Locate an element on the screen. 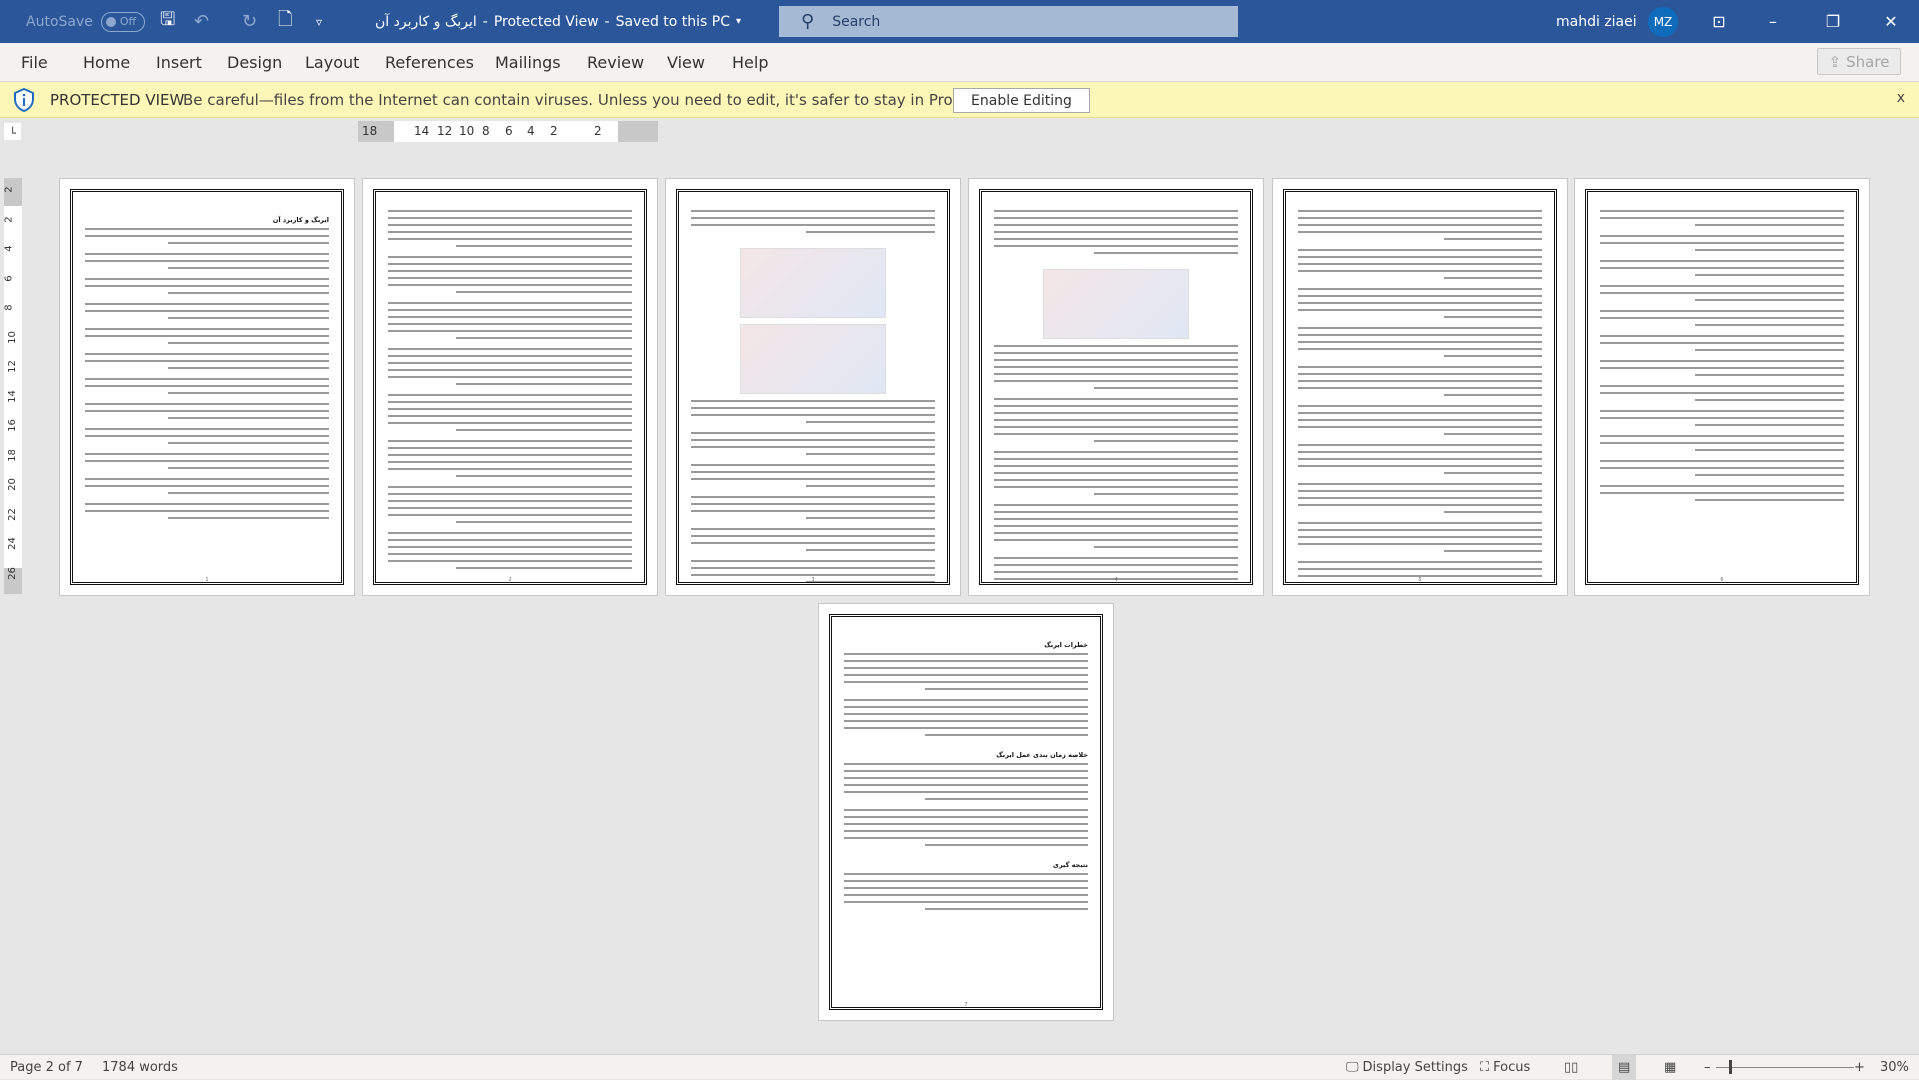  vertical-ruler: 2 2 4 6 8 10 12 14 16 18 20 22 24 26 is located at coordinates (13, 386).